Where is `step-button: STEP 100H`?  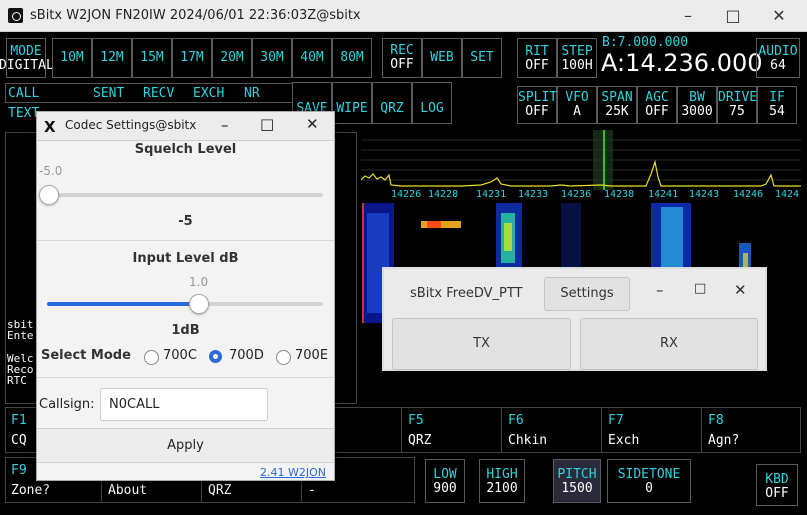 step-button: STEP 100H is located at coordinates (577, 58).